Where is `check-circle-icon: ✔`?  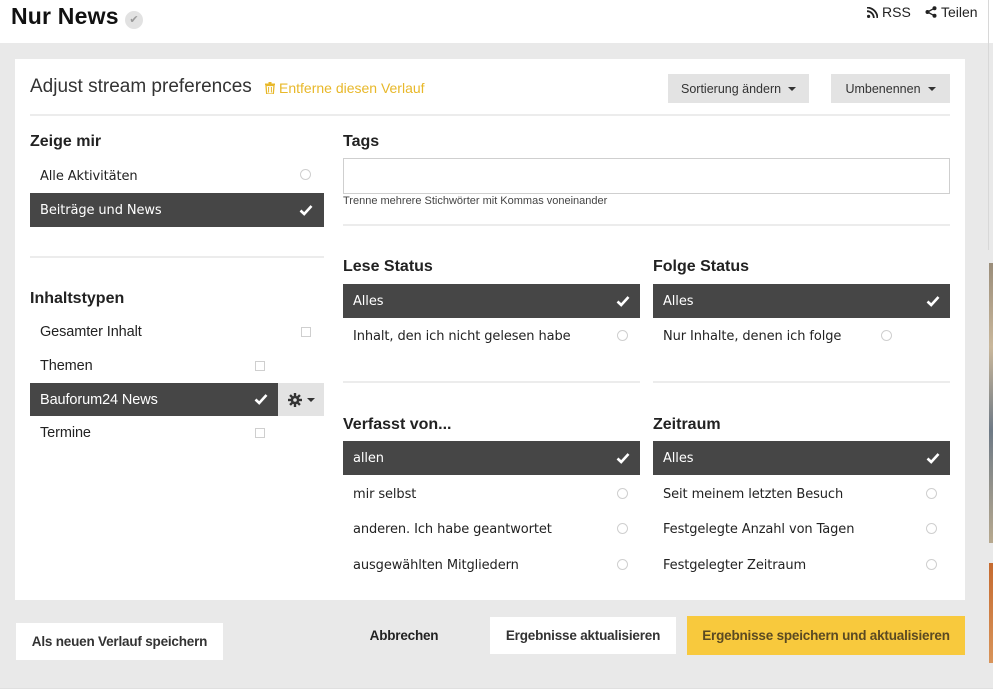
check-circle-icon: ✔ is located at coordinates (134, 20).